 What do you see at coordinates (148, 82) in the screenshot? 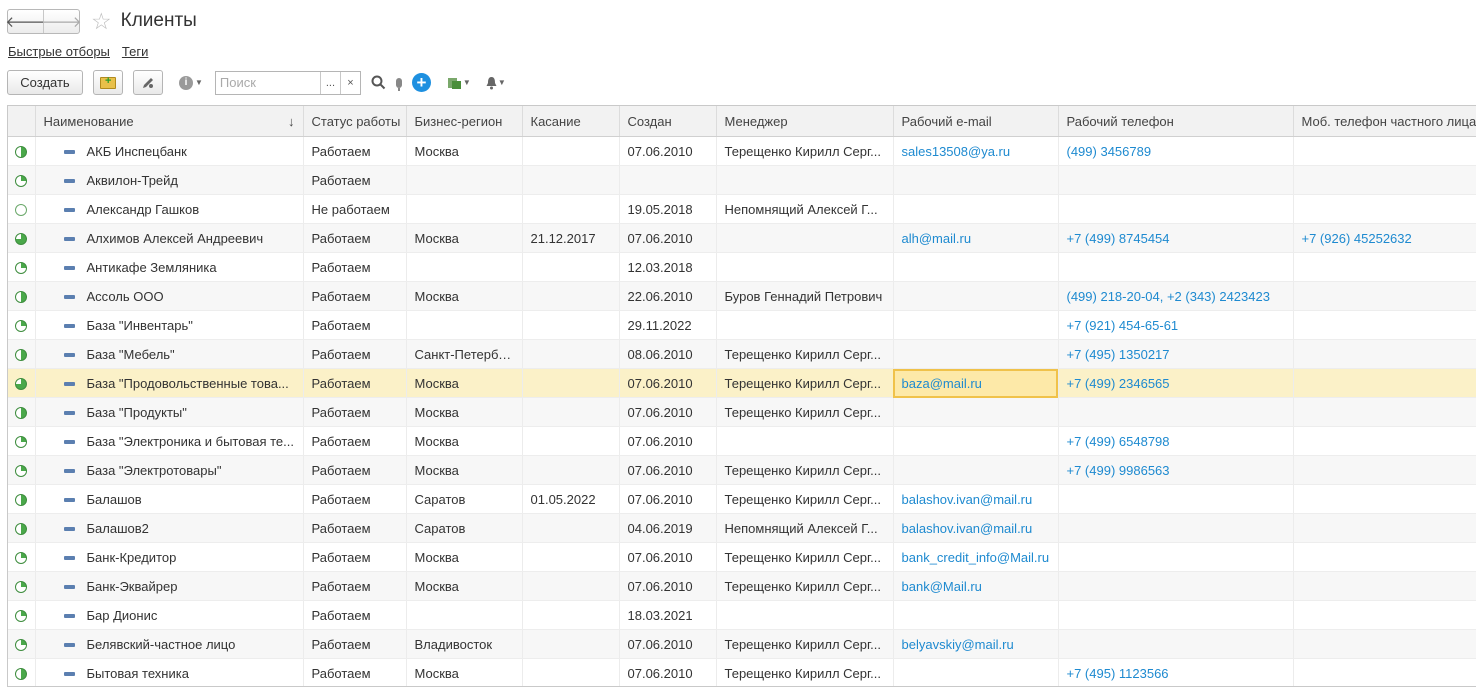
I see `edit-button` at bounding box center [148, 82].